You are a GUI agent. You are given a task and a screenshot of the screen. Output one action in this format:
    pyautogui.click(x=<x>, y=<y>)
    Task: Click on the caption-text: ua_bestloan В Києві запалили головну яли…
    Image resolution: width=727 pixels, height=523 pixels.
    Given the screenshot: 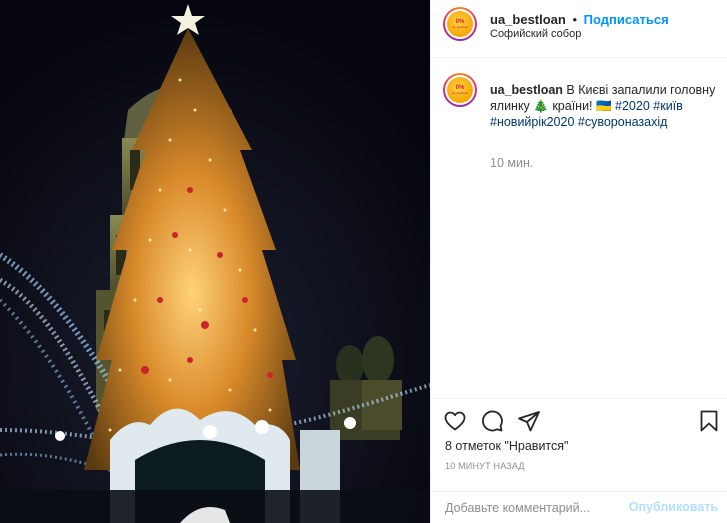 What is the action you would take?
    pyautogui.click(x=603, y=106)
    